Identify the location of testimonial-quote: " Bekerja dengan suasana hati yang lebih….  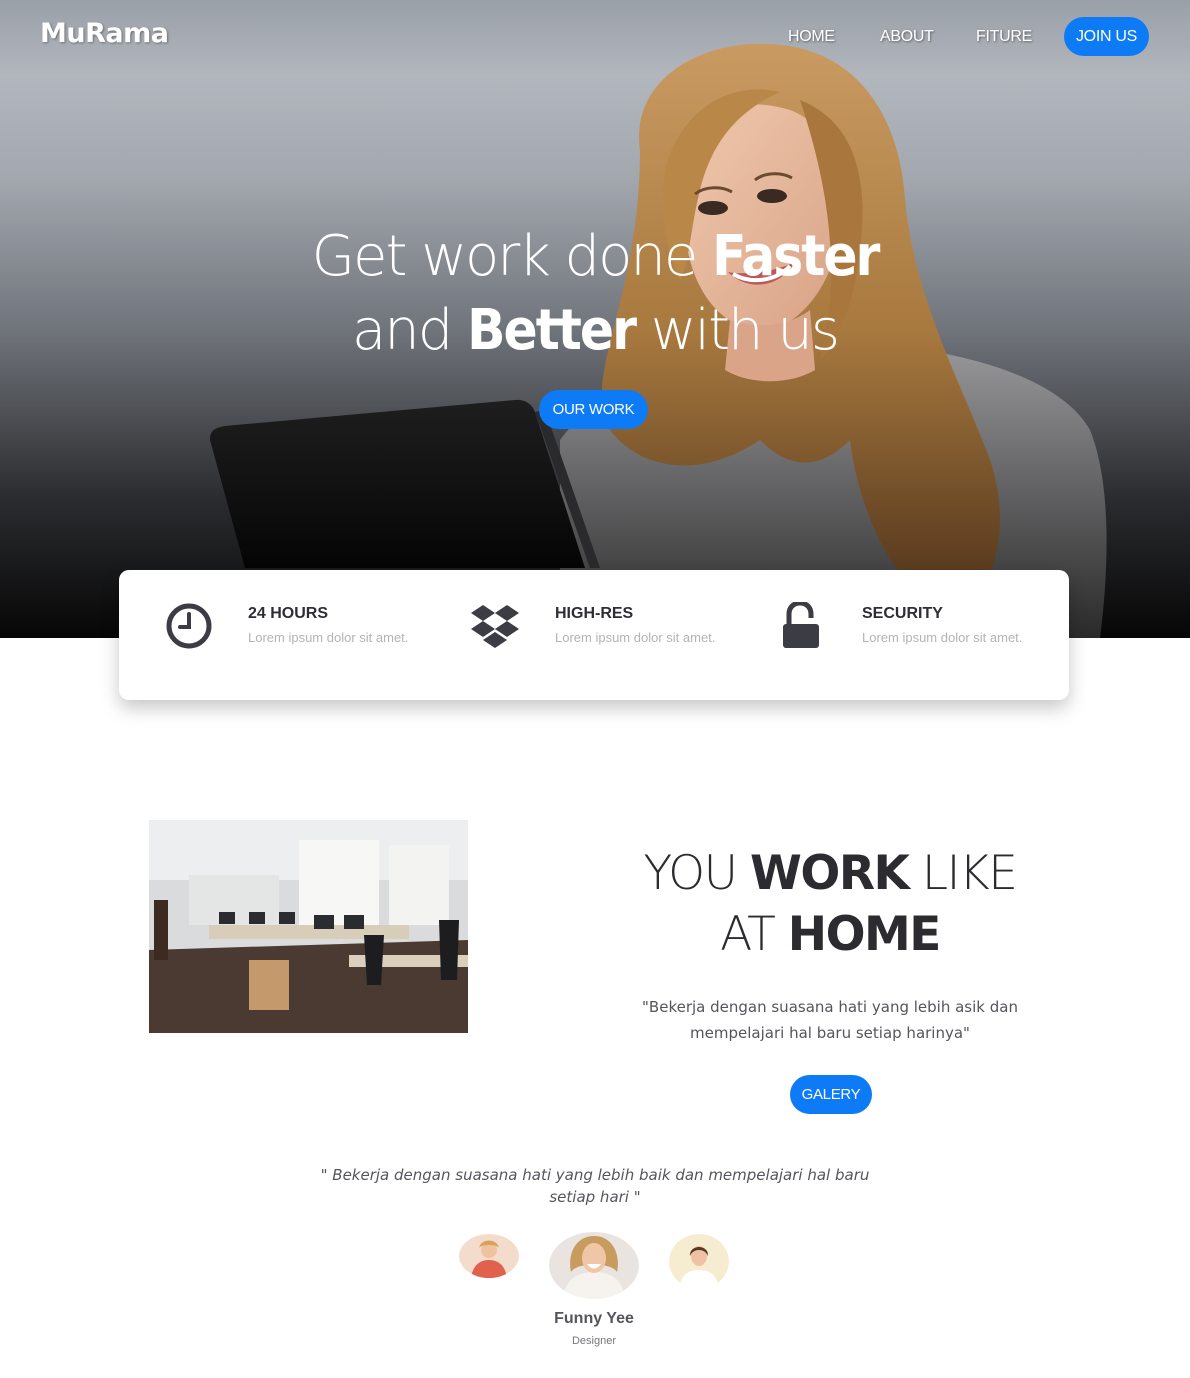
(595, 1186).